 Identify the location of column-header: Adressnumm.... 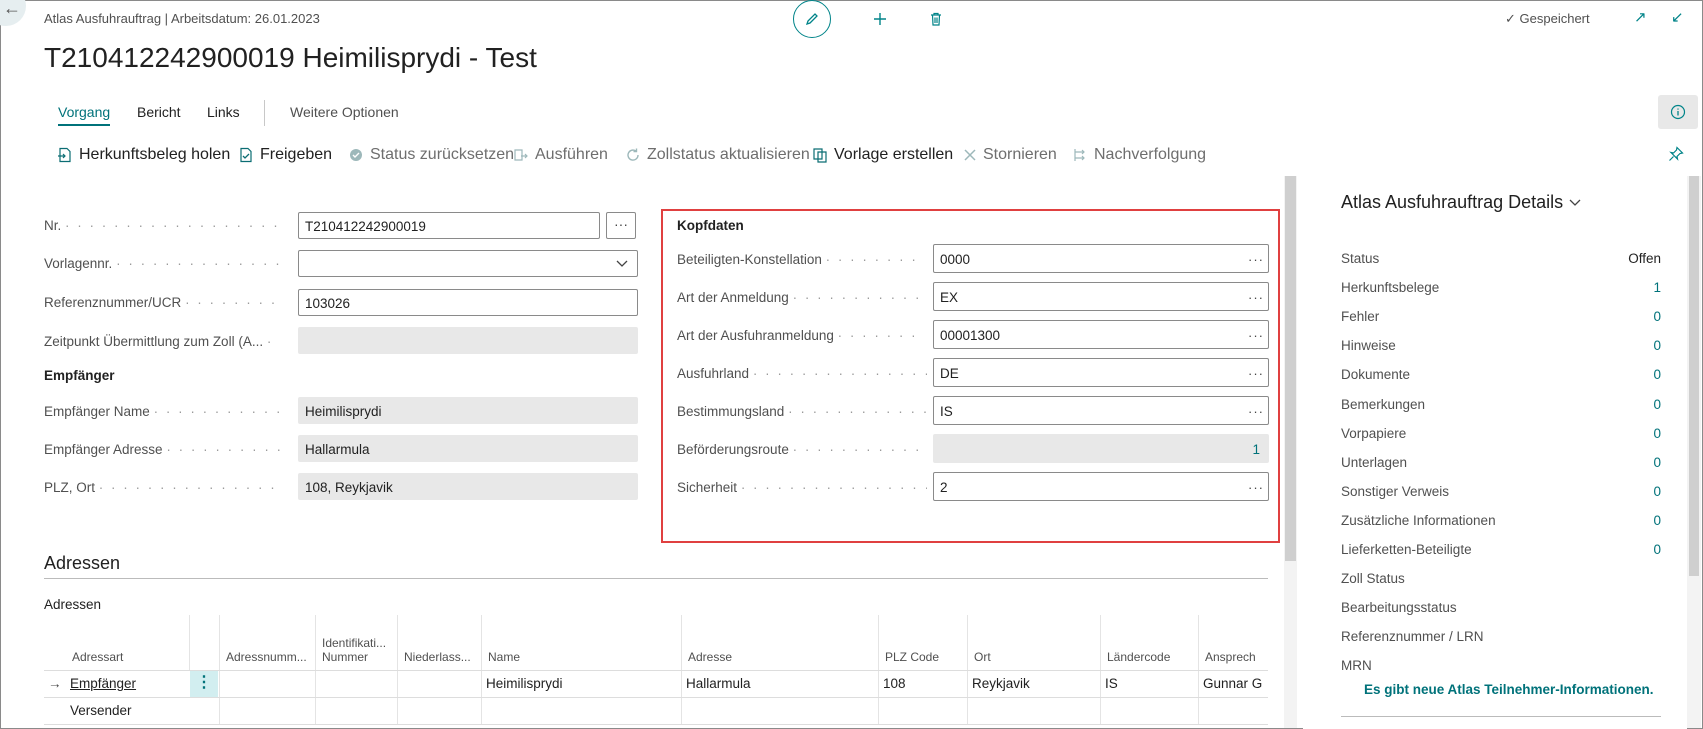
(267, 642).